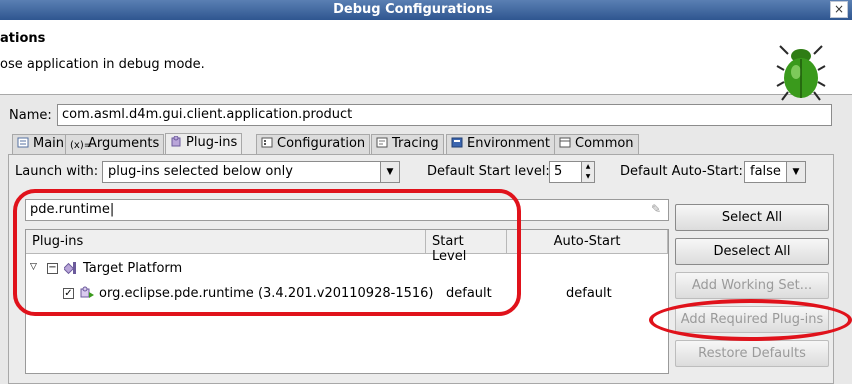 The image size is (852, 384). I want to click on deselect-all-button: Deselect All, so click(752, 251).